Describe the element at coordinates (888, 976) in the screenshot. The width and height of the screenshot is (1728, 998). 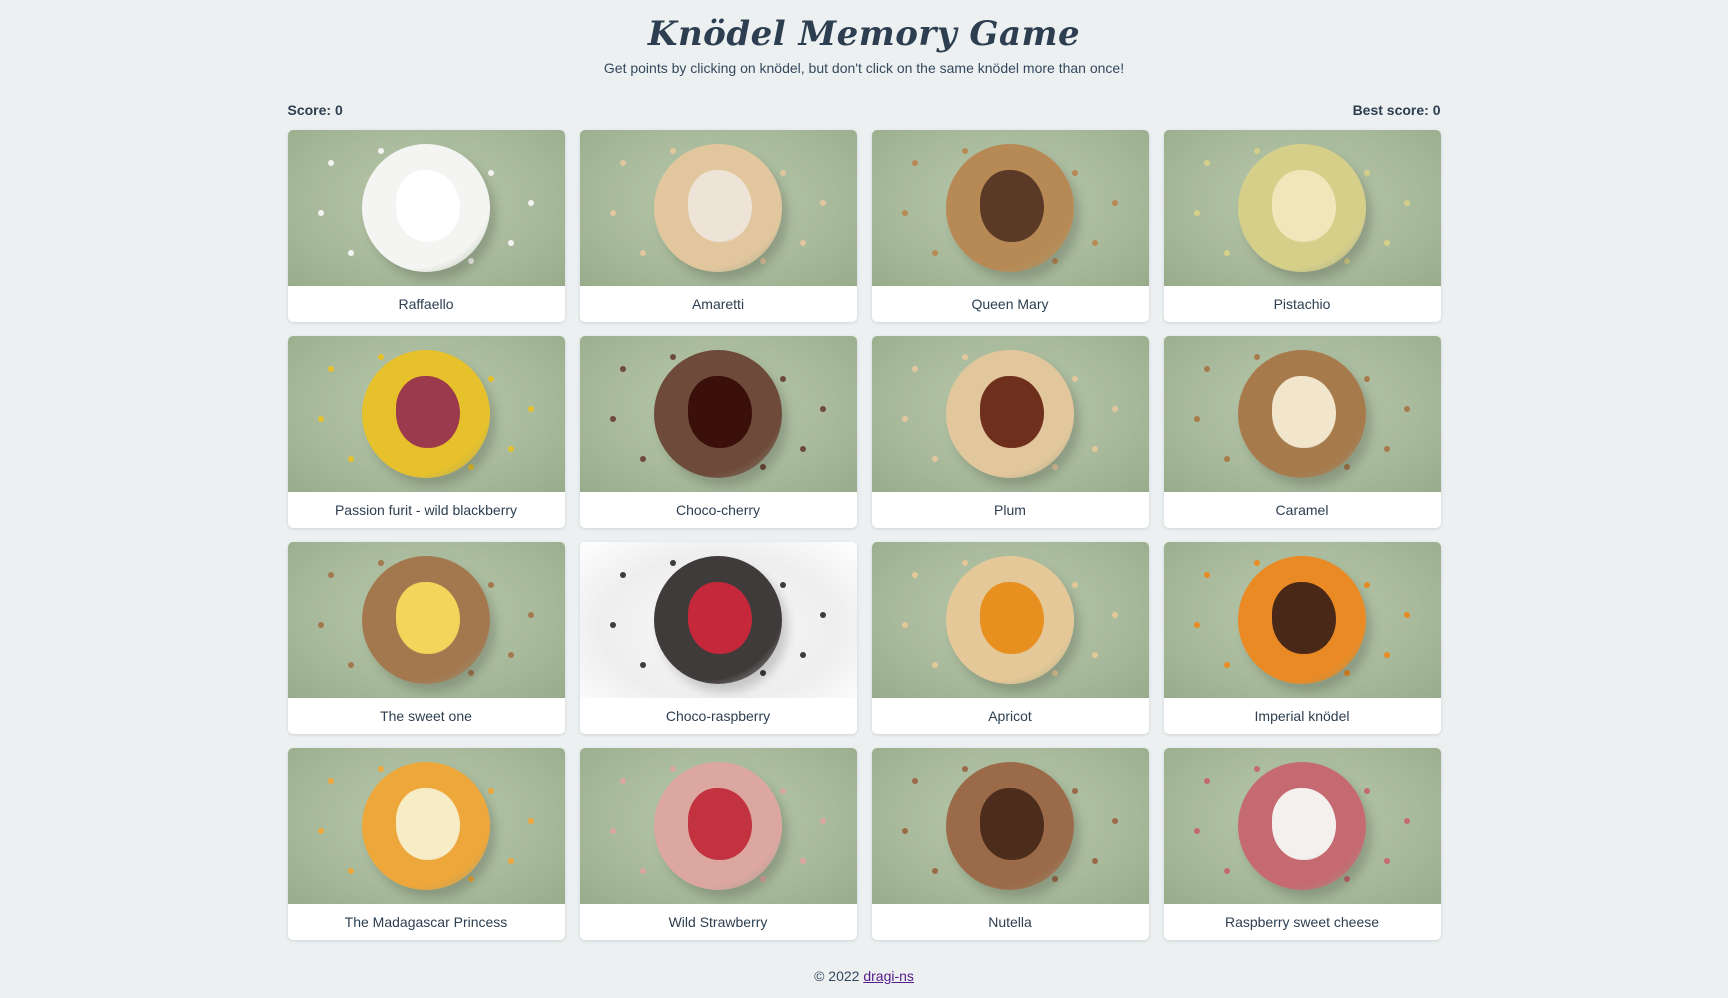
I see `author-link: dragi-ns` at that location.